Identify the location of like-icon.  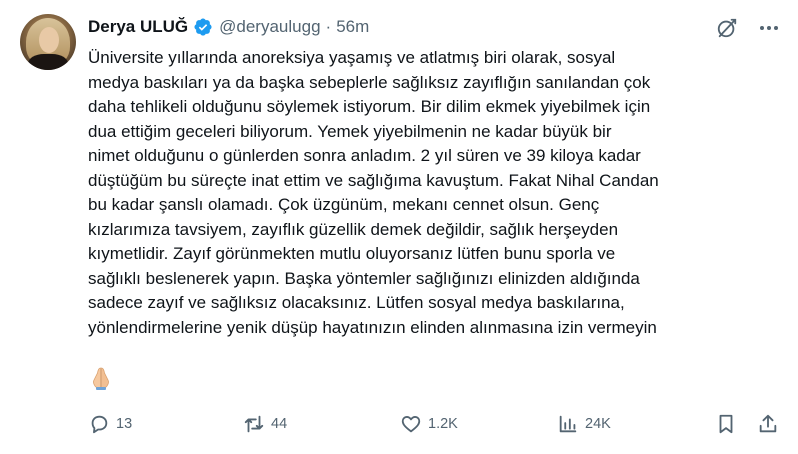
(411, 424).